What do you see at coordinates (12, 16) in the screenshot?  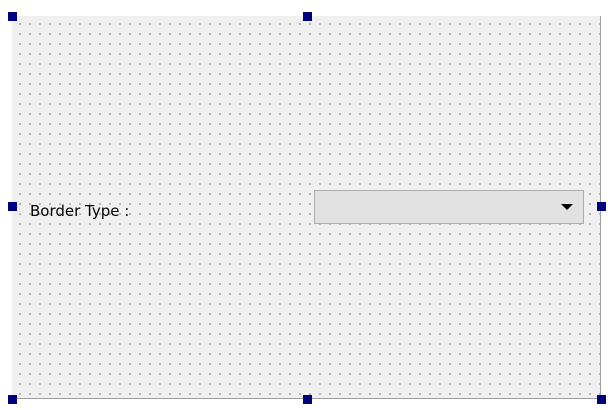 I see `resize-handle-top-left` at bounding box center [12, 16].